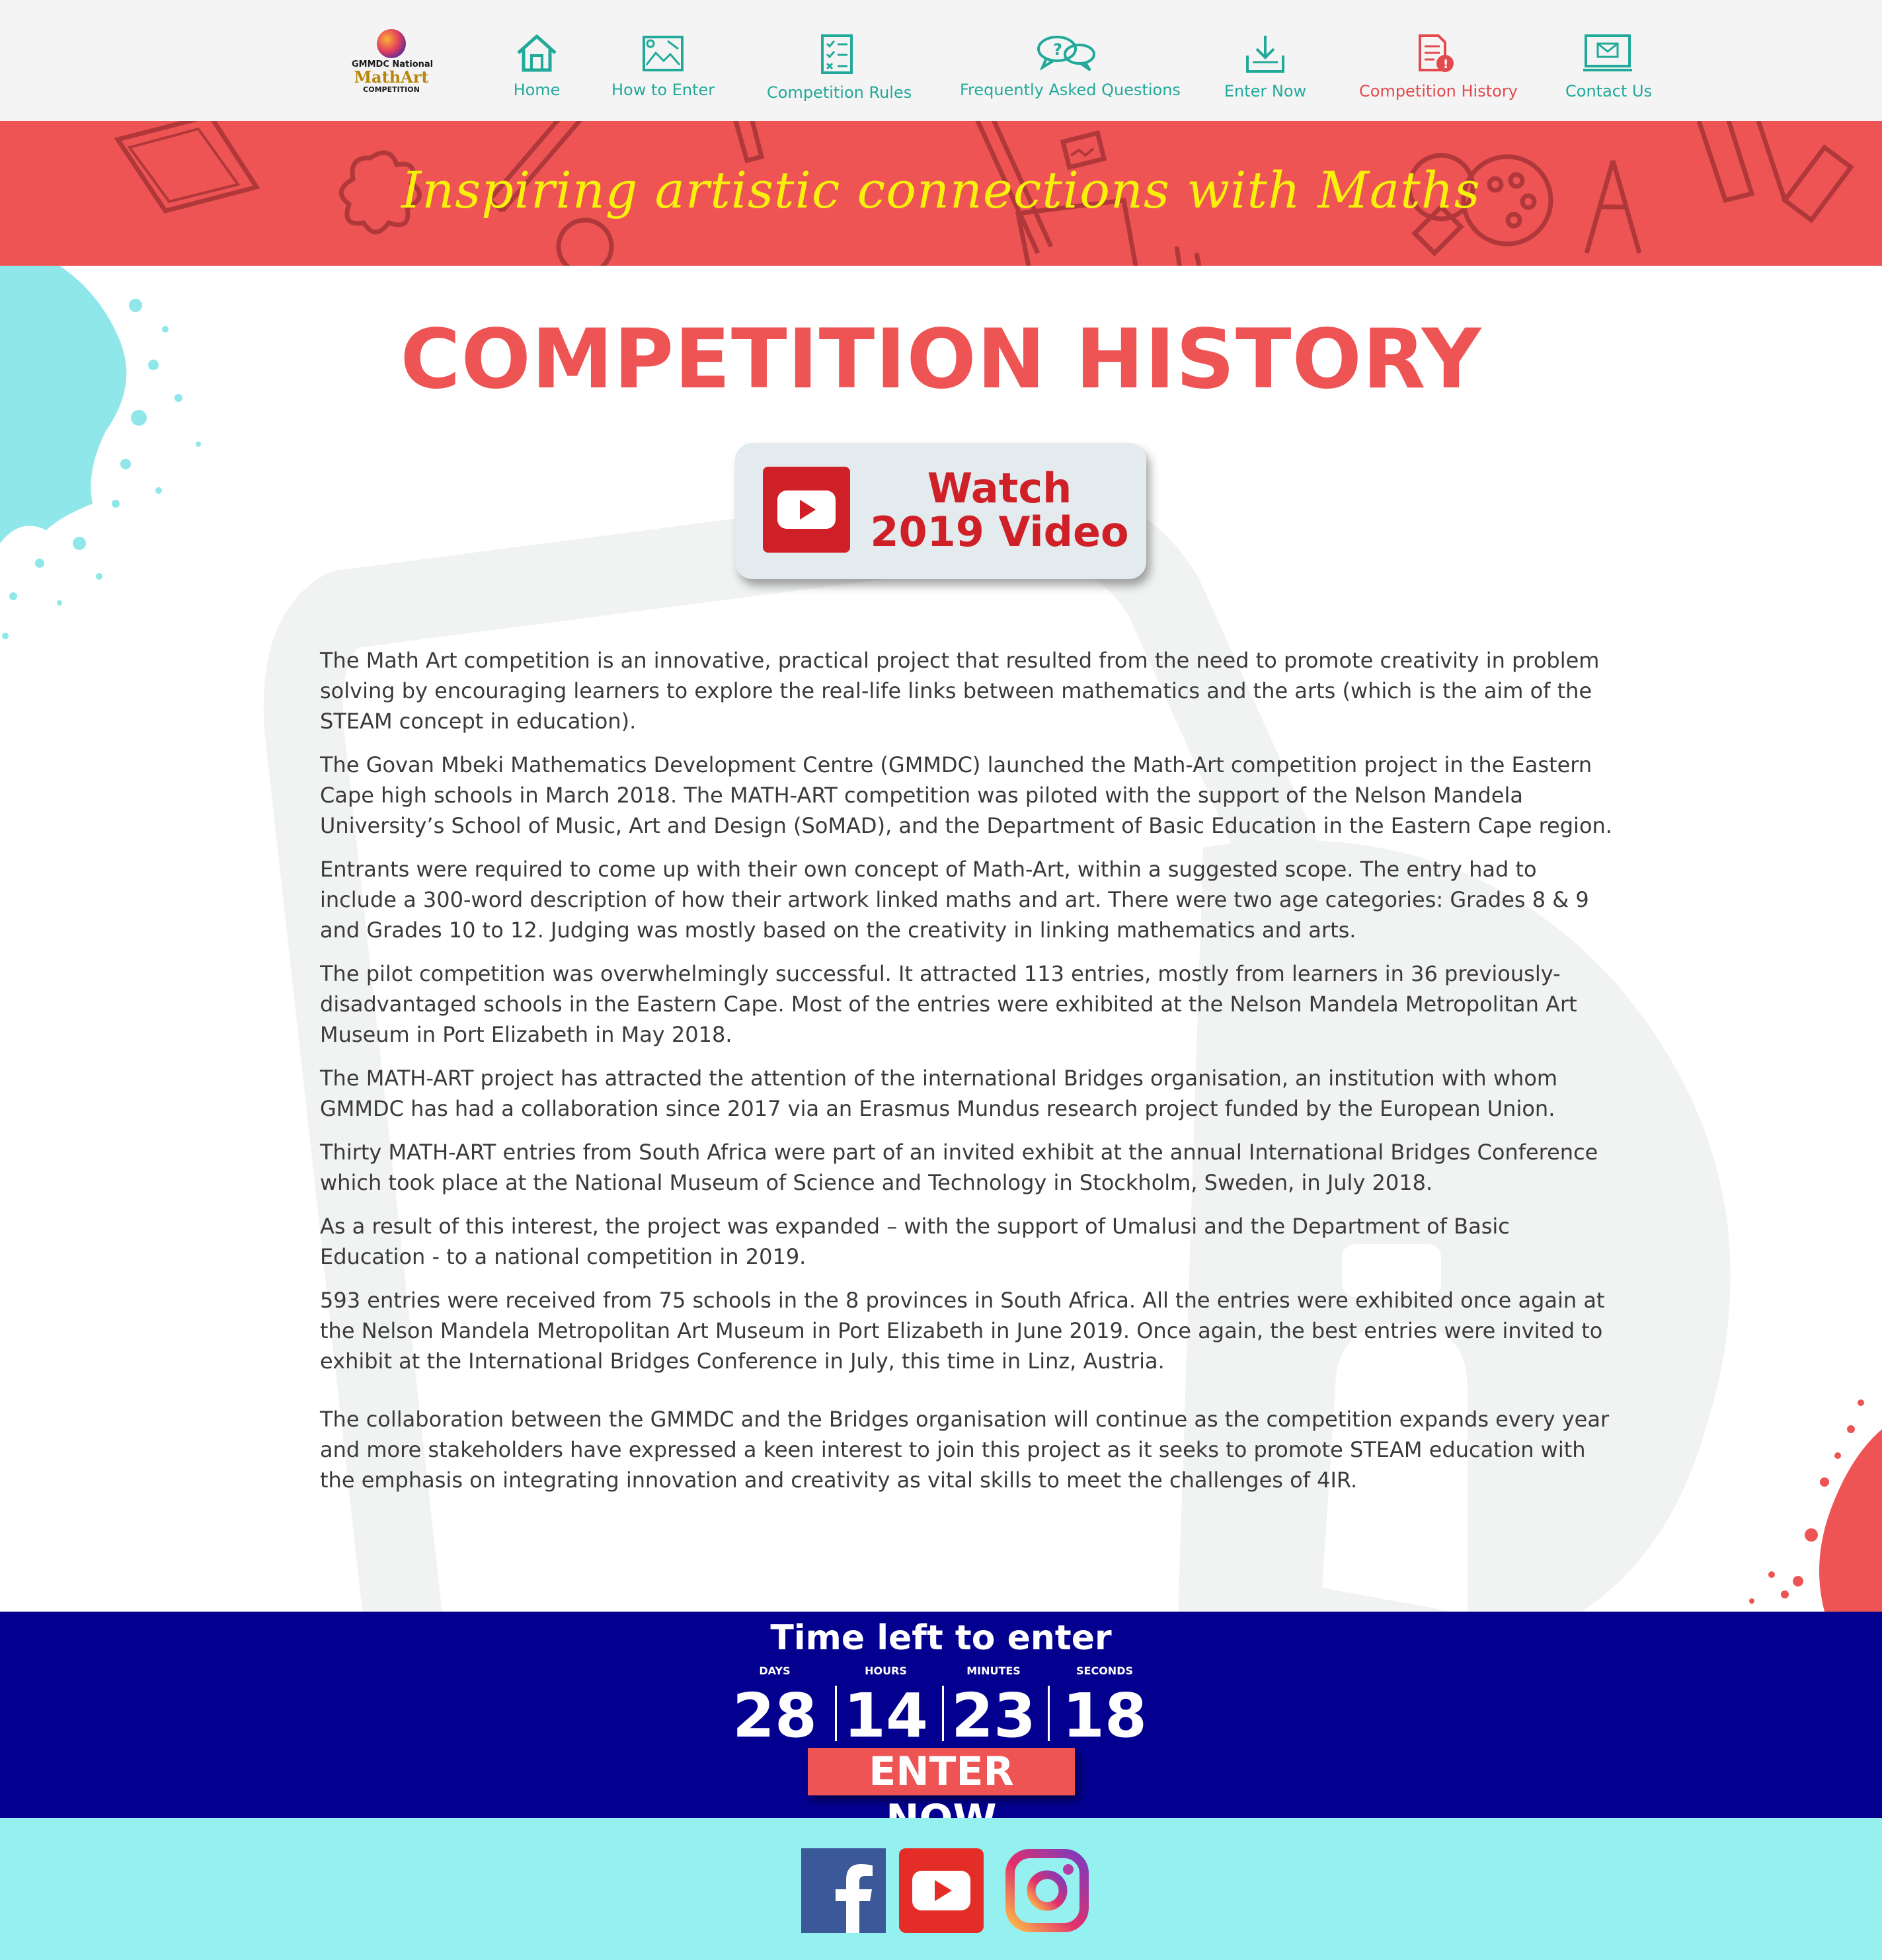  I want to click on document-alert-icon: !, so click(1437, 53).